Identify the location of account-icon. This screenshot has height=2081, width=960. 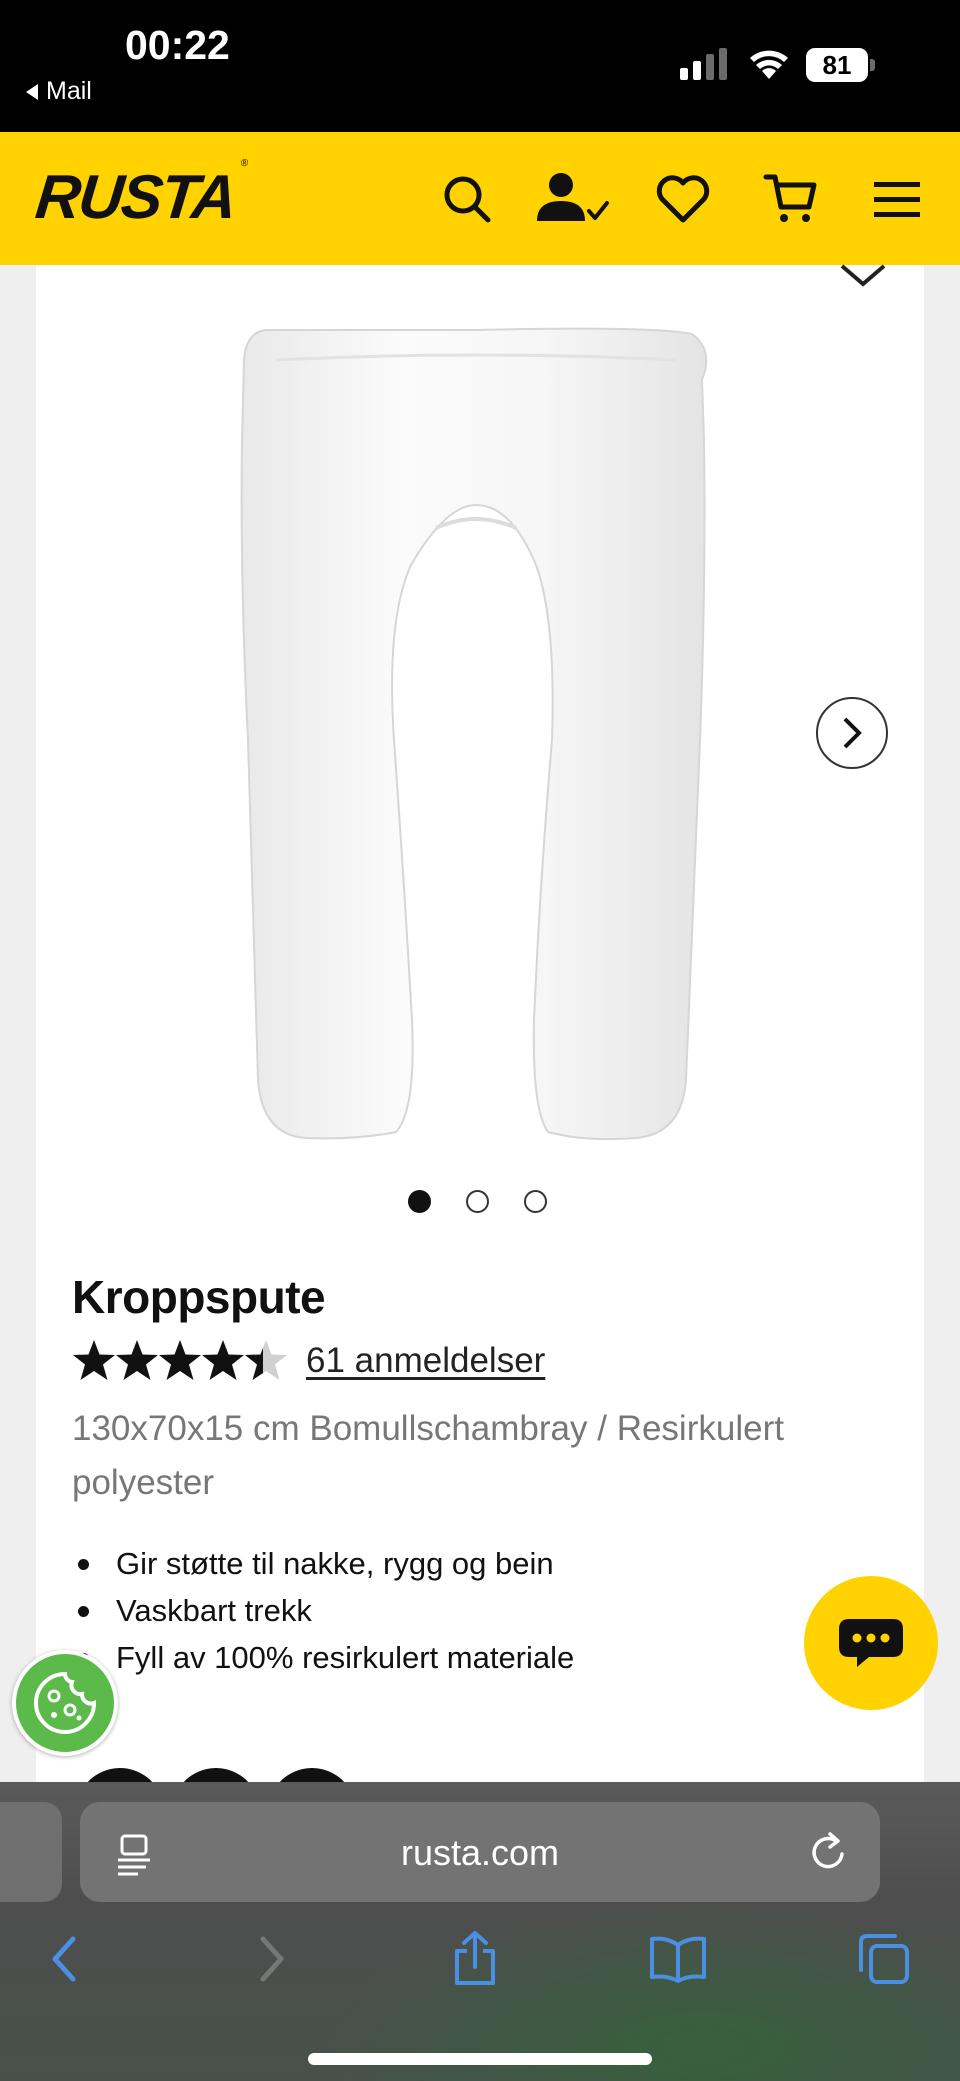
(573, 197).